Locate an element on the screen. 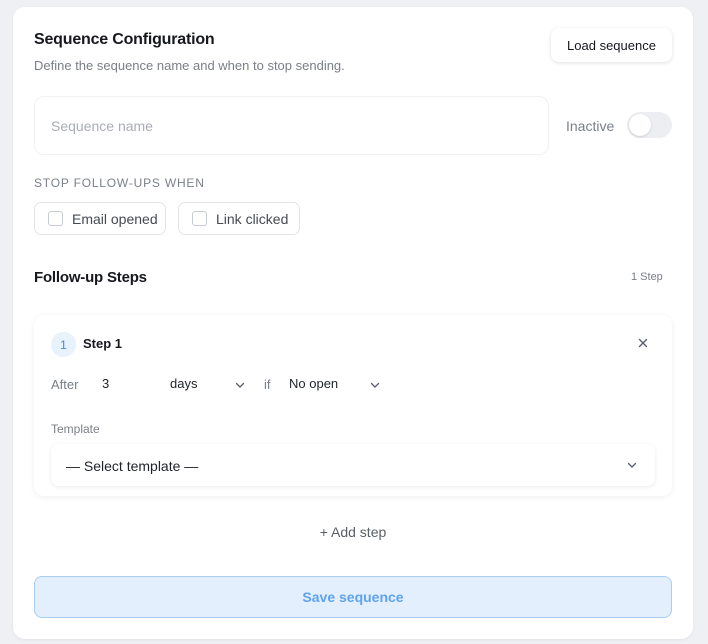  email-opened-option: Email opened is located at coordinates (100, 218).